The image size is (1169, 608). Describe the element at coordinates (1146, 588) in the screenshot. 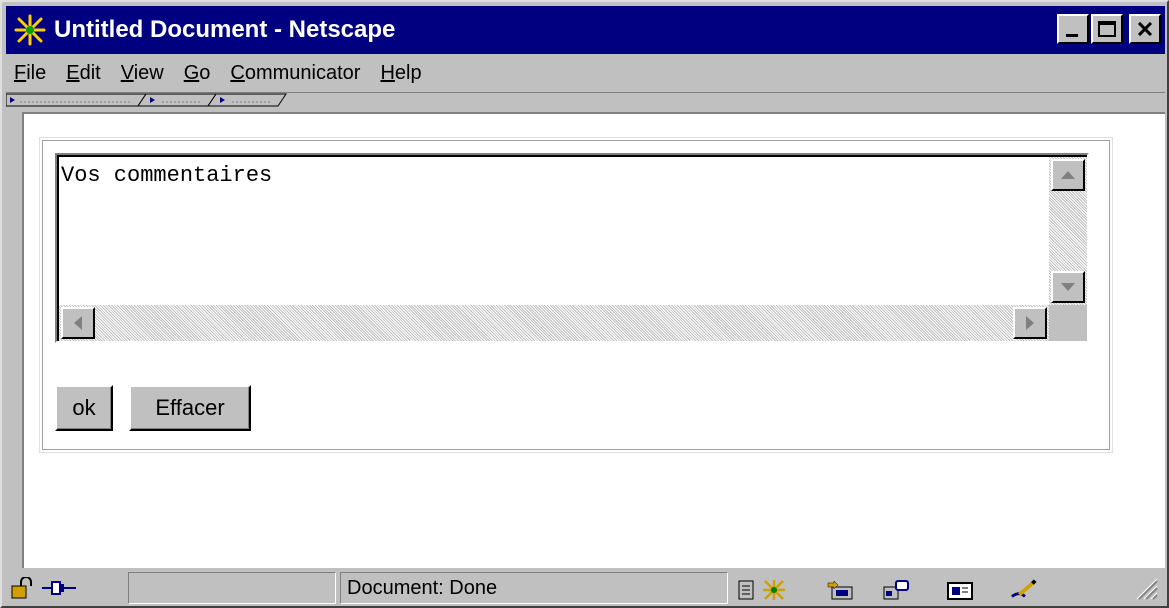

I see `resize-grip-icon` at that location.